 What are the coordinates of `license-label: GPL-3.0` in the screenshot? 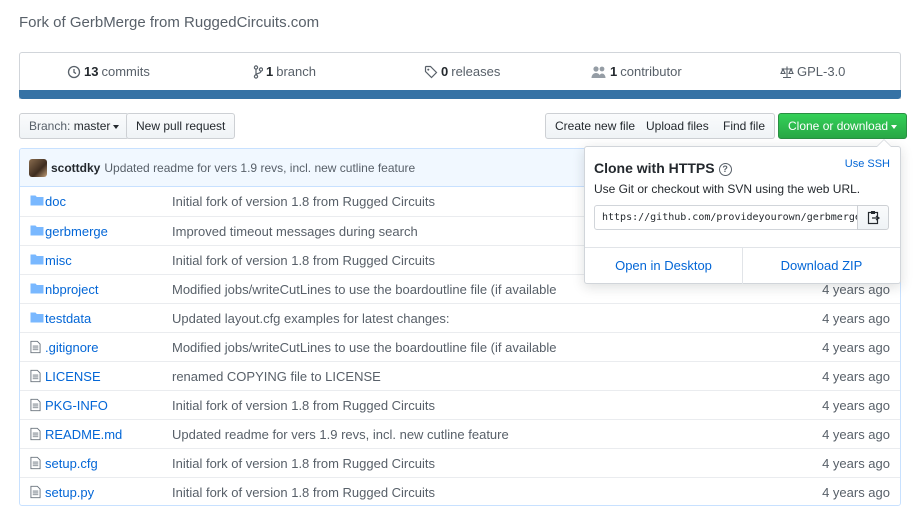 It's located at (821, 71).